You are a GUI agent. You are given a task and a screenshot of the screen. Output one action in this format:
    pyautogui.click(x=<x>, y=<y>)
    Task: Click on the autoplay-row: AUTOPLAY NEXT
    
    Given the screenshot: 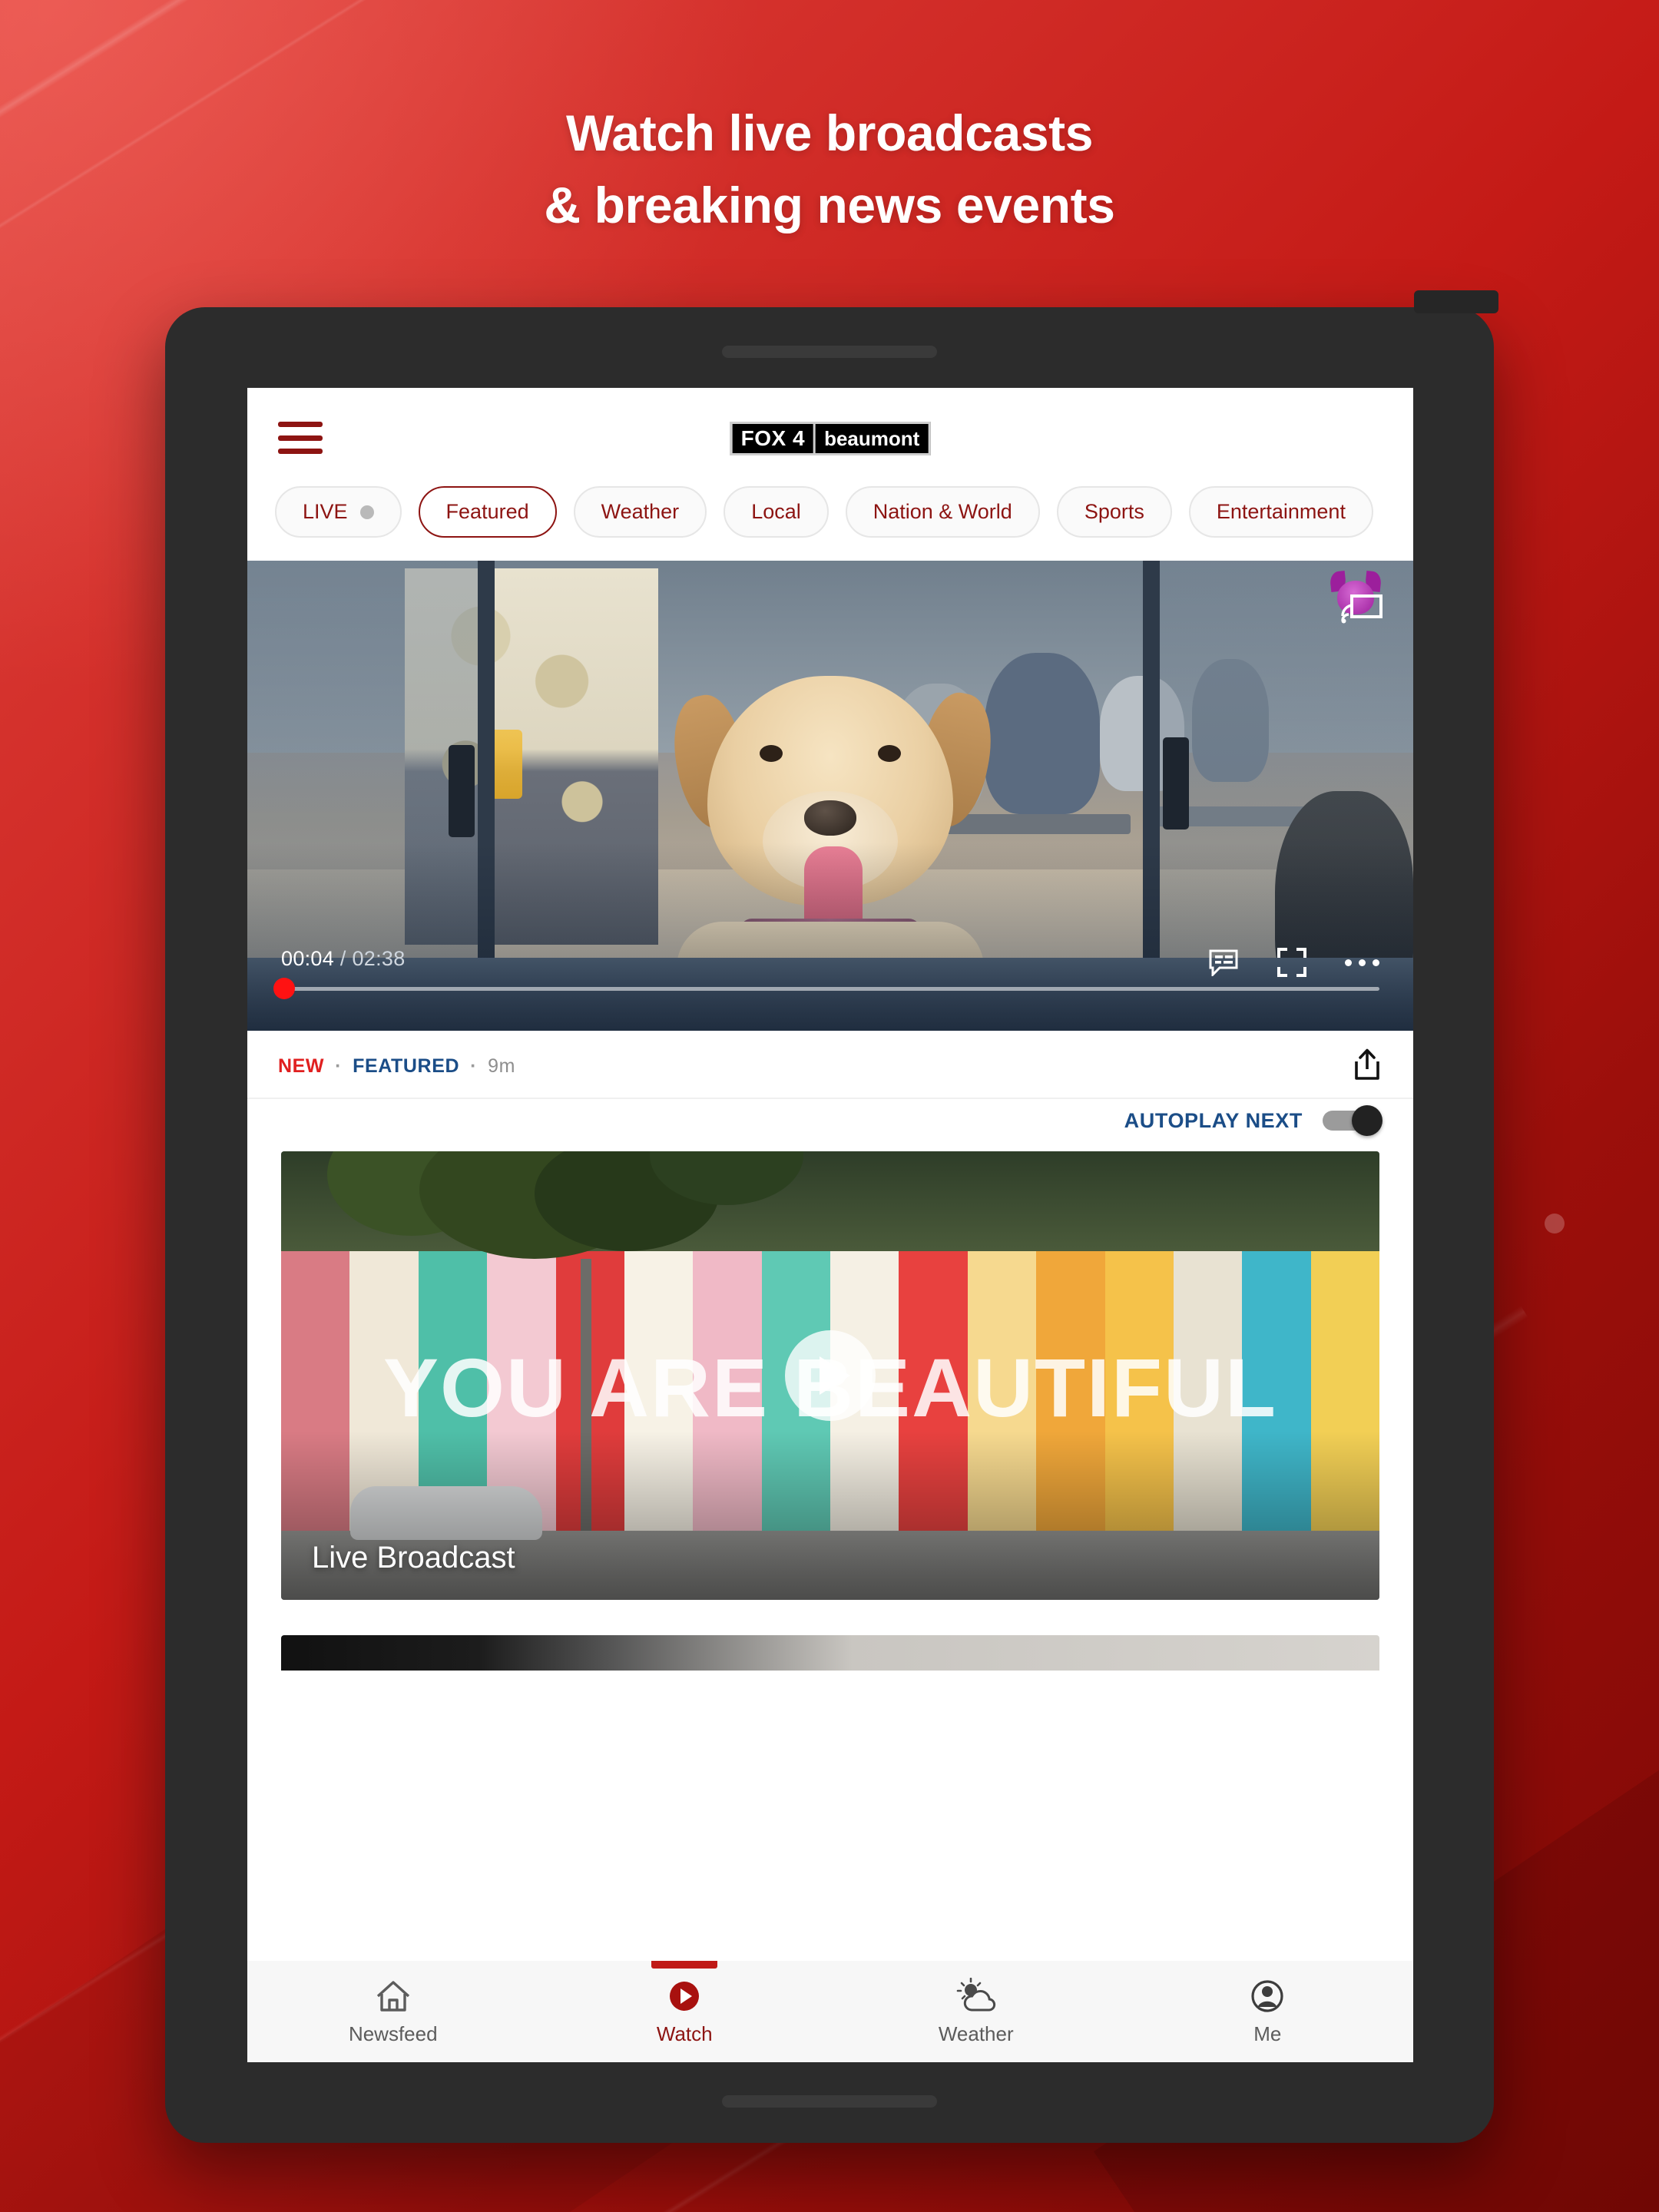 What is the action you would take?
    pyautogui.click(x=830, y=1125)
    